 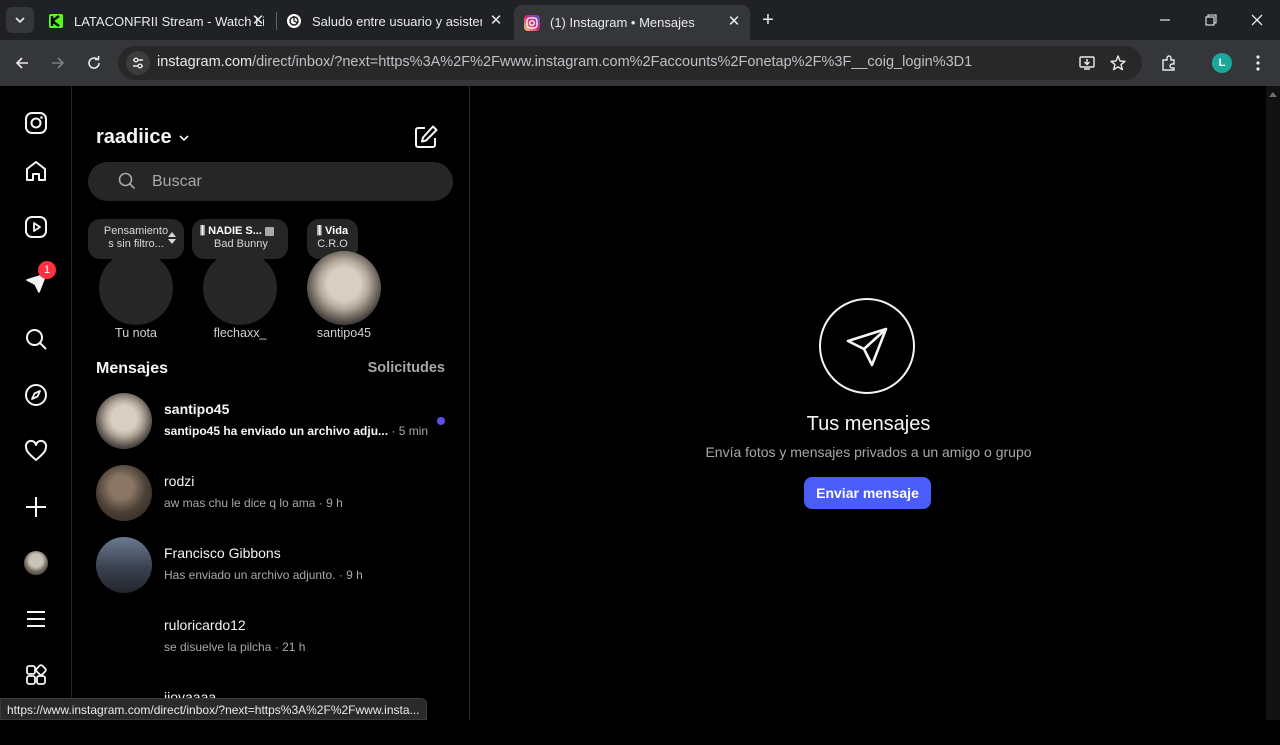 What do you see at coordinates (179, 481) in the screenshot?
I see `thread-name: rodzi` at bounding box center [179, 481].